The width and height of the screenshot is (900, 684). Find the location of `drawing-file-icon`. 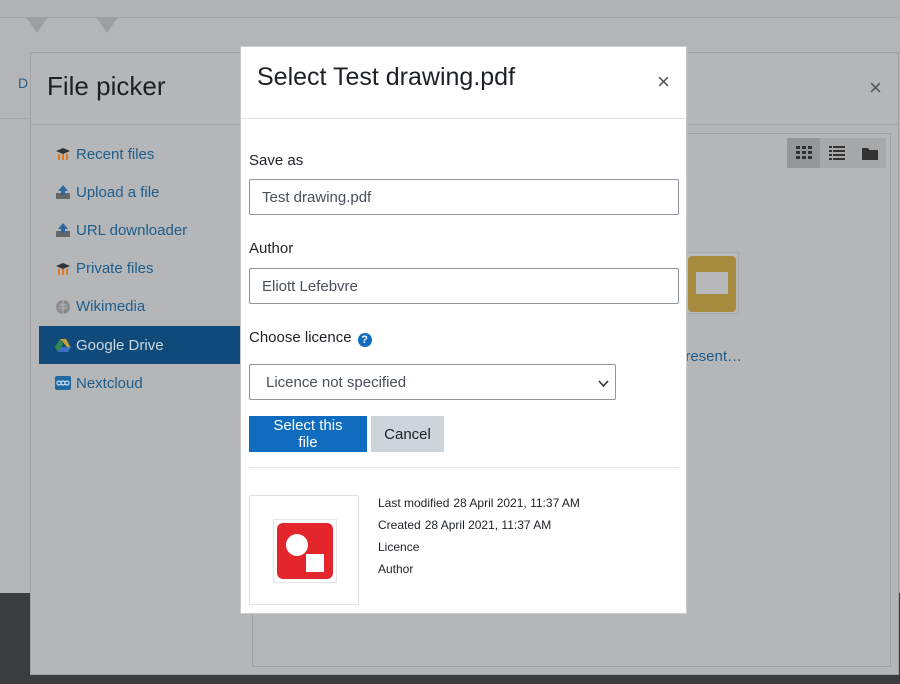

drawing-file-icon is located at coordinates (305, 551).